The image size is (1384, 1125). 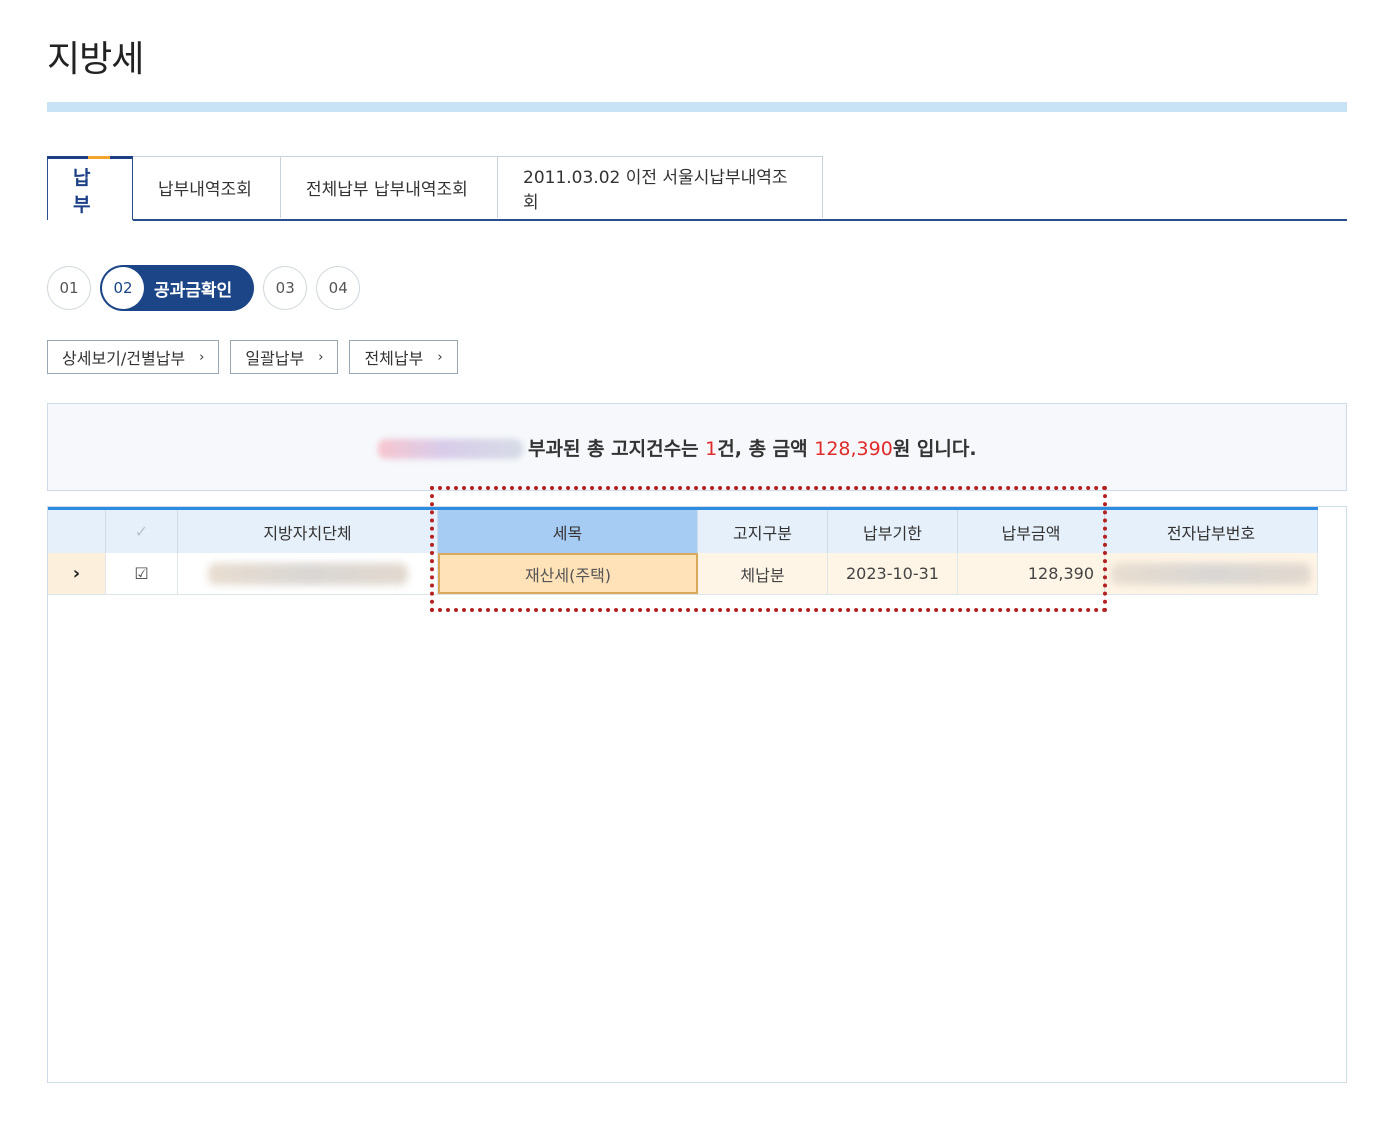 I want to click on summary-suffix: 원 입니다., so click(x=934, y=449).